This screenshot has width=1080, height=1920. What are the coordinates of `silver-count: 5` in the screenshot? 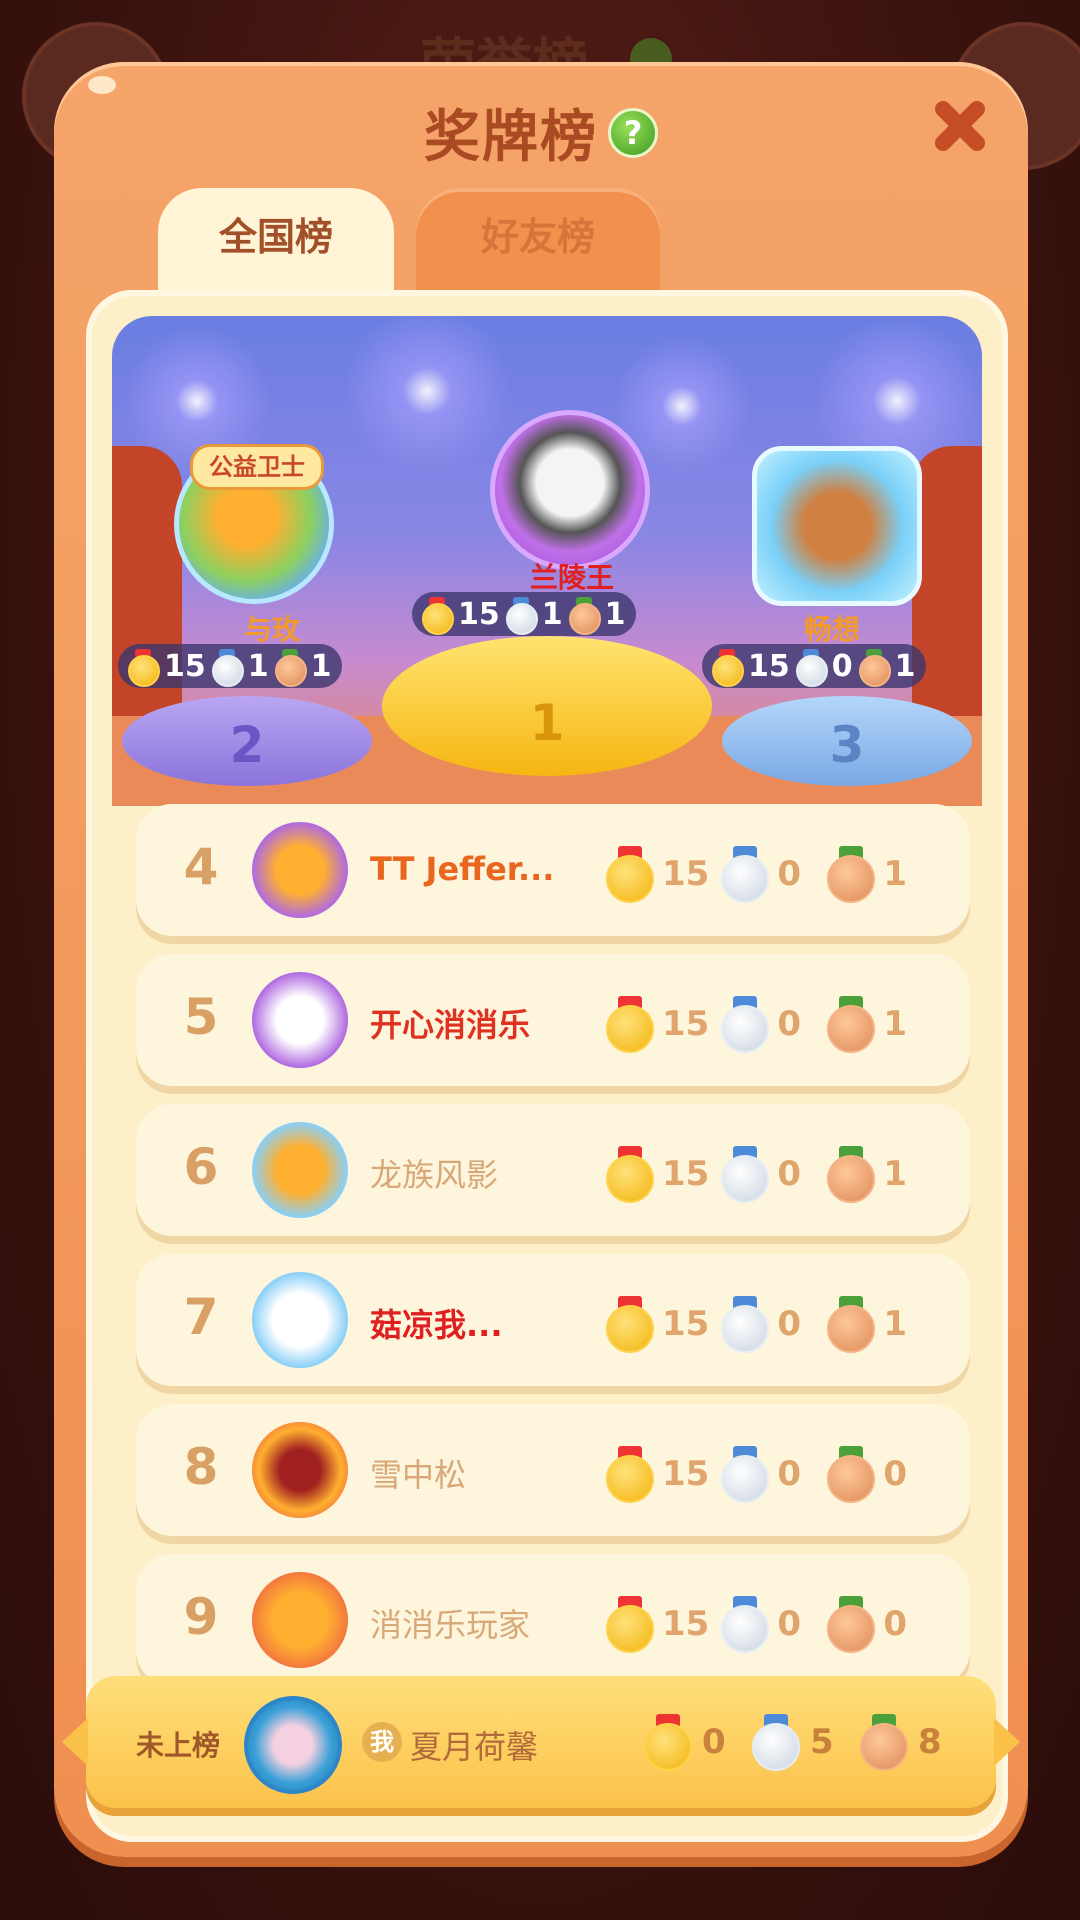 It's located at (822, 1742).